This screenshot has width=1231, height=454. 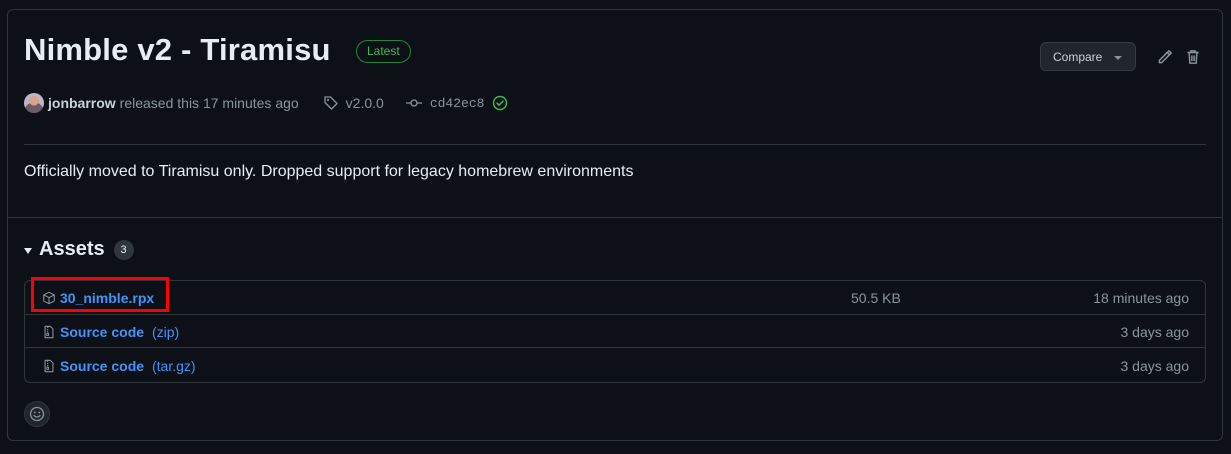 What do you see at coordinates (1165, 57) in the screenshot?
I see `pencil-icon` at bounding box center [1165, 57].